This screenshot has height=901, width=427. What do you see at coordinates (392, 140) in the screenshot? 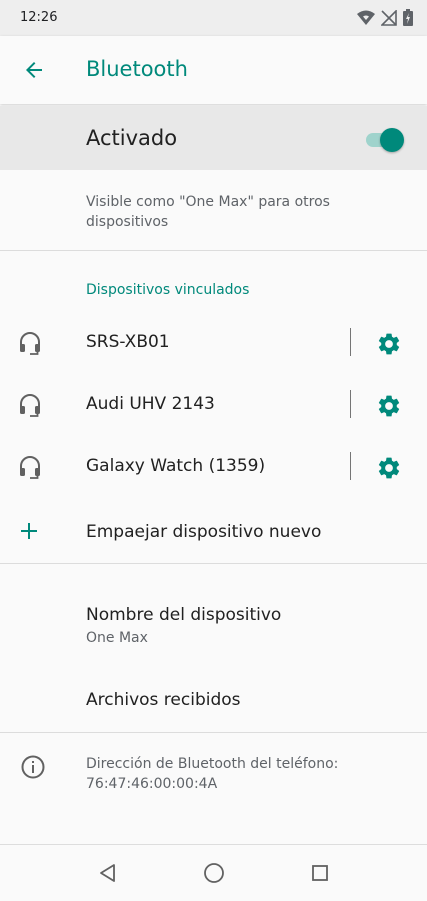
I see `toggle-thumb` at bounding box center [392, 140].